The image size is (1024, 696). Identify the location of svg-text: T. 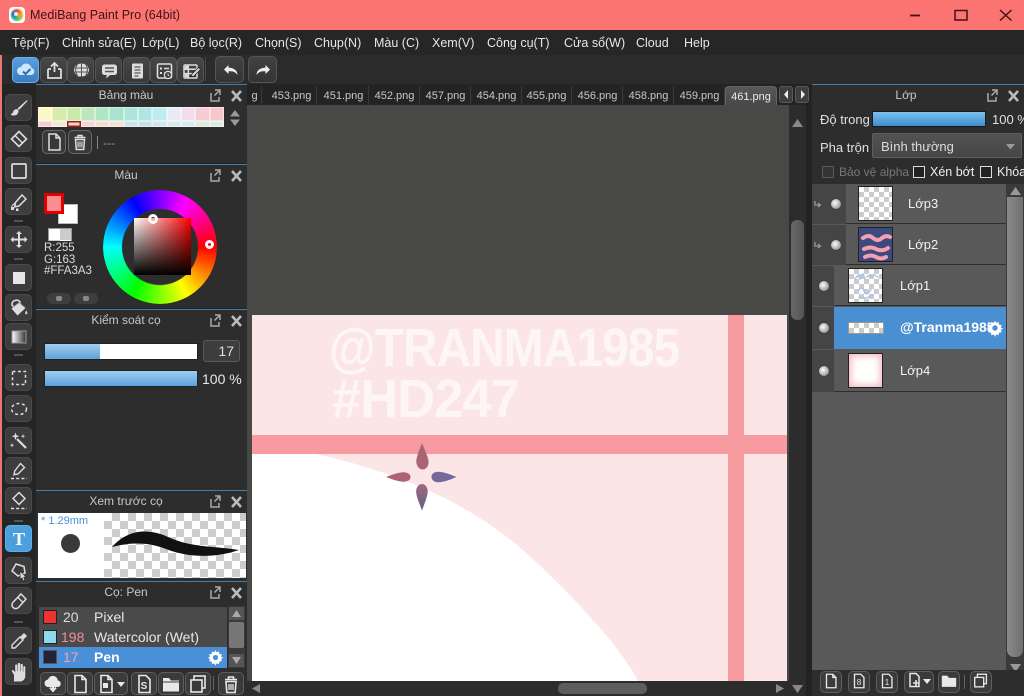
(19, 539).